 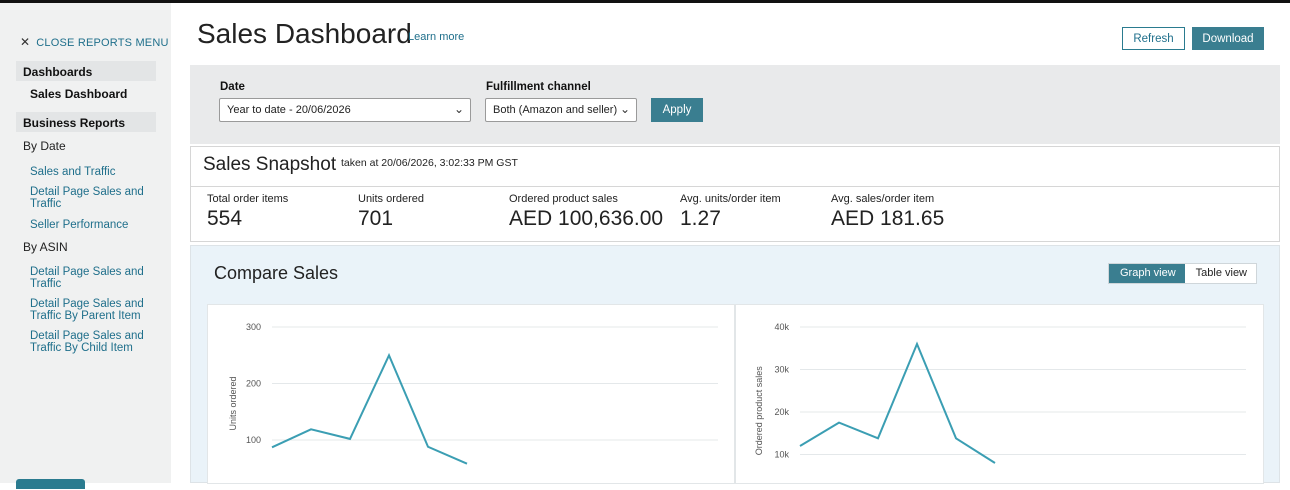 What do you see at coordinates (247, 212) in the screenshot?
I see `metric-total-order-items: Total order items 554` at bounding box center [247, 212].